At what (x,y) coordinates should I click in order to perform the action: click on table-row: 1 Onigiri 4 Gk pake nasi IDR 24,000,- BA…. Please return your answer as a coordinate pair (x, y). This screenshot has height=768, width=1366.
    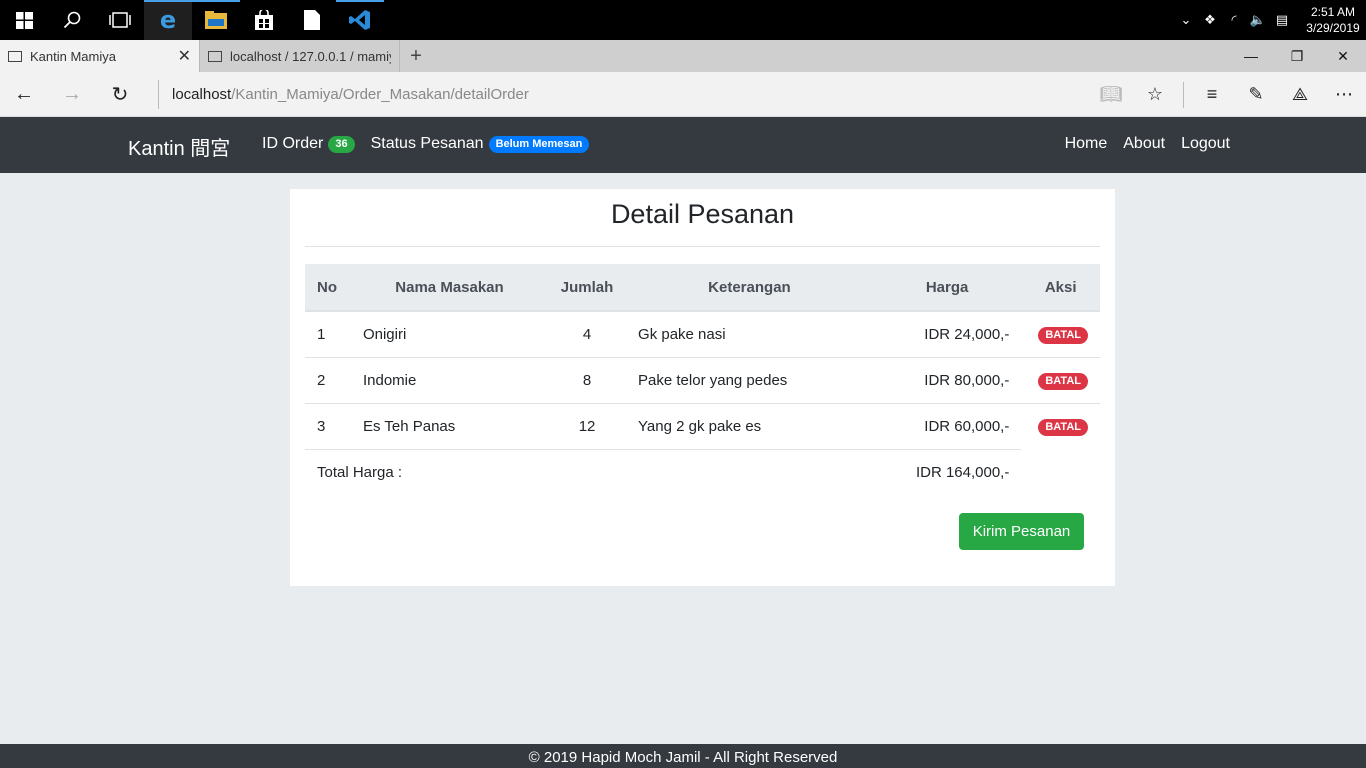
    Looking at the image, I should click on (702, 333).